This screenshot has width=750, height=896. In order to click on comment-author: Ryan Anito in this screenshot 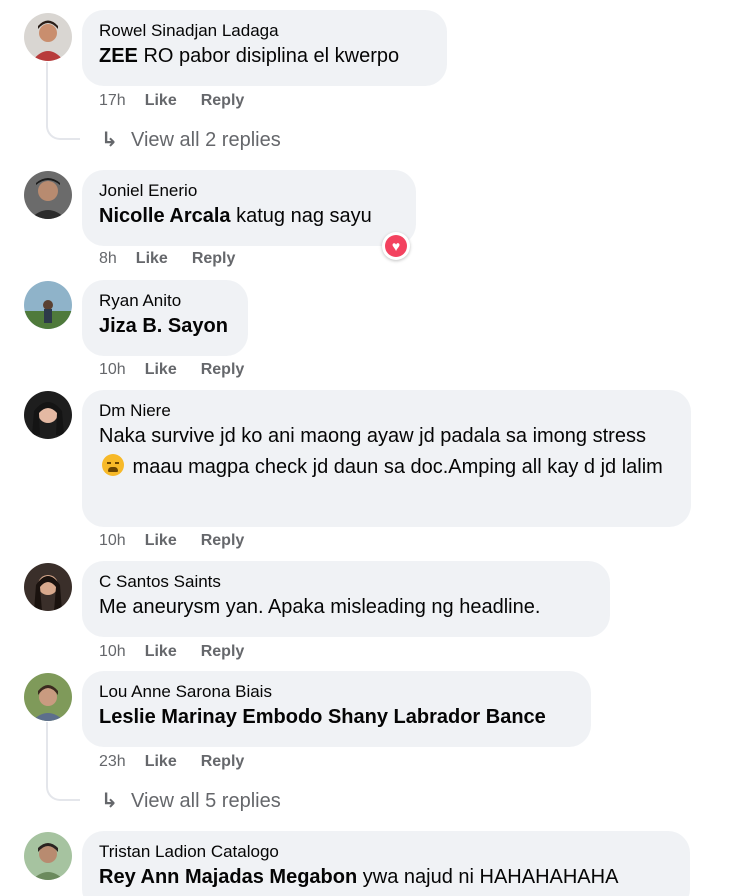, I will do `click(164, 301)`.